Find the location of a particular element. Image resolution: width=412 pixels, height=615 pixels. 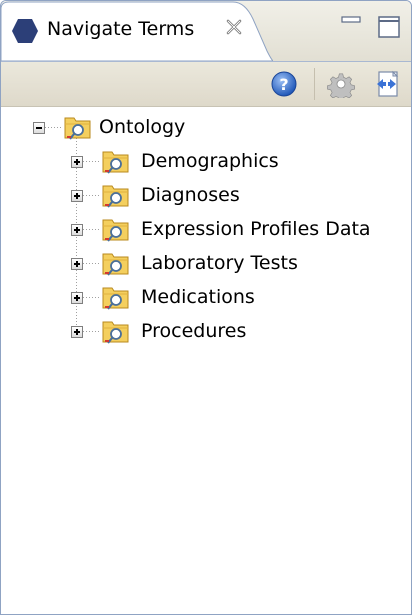

tree-node-label: Expression Profiles Data is located at coordinates (256, 229).